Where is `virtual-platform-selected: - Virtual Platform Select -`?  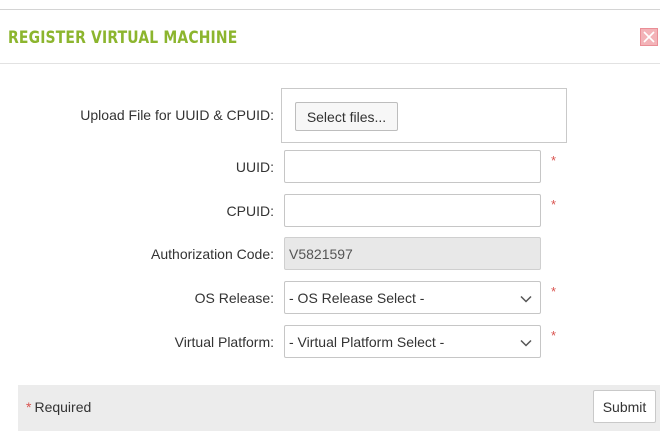 virtual-platform-selected: - Virtual Platform Select - is located at coordinates (367, 342).